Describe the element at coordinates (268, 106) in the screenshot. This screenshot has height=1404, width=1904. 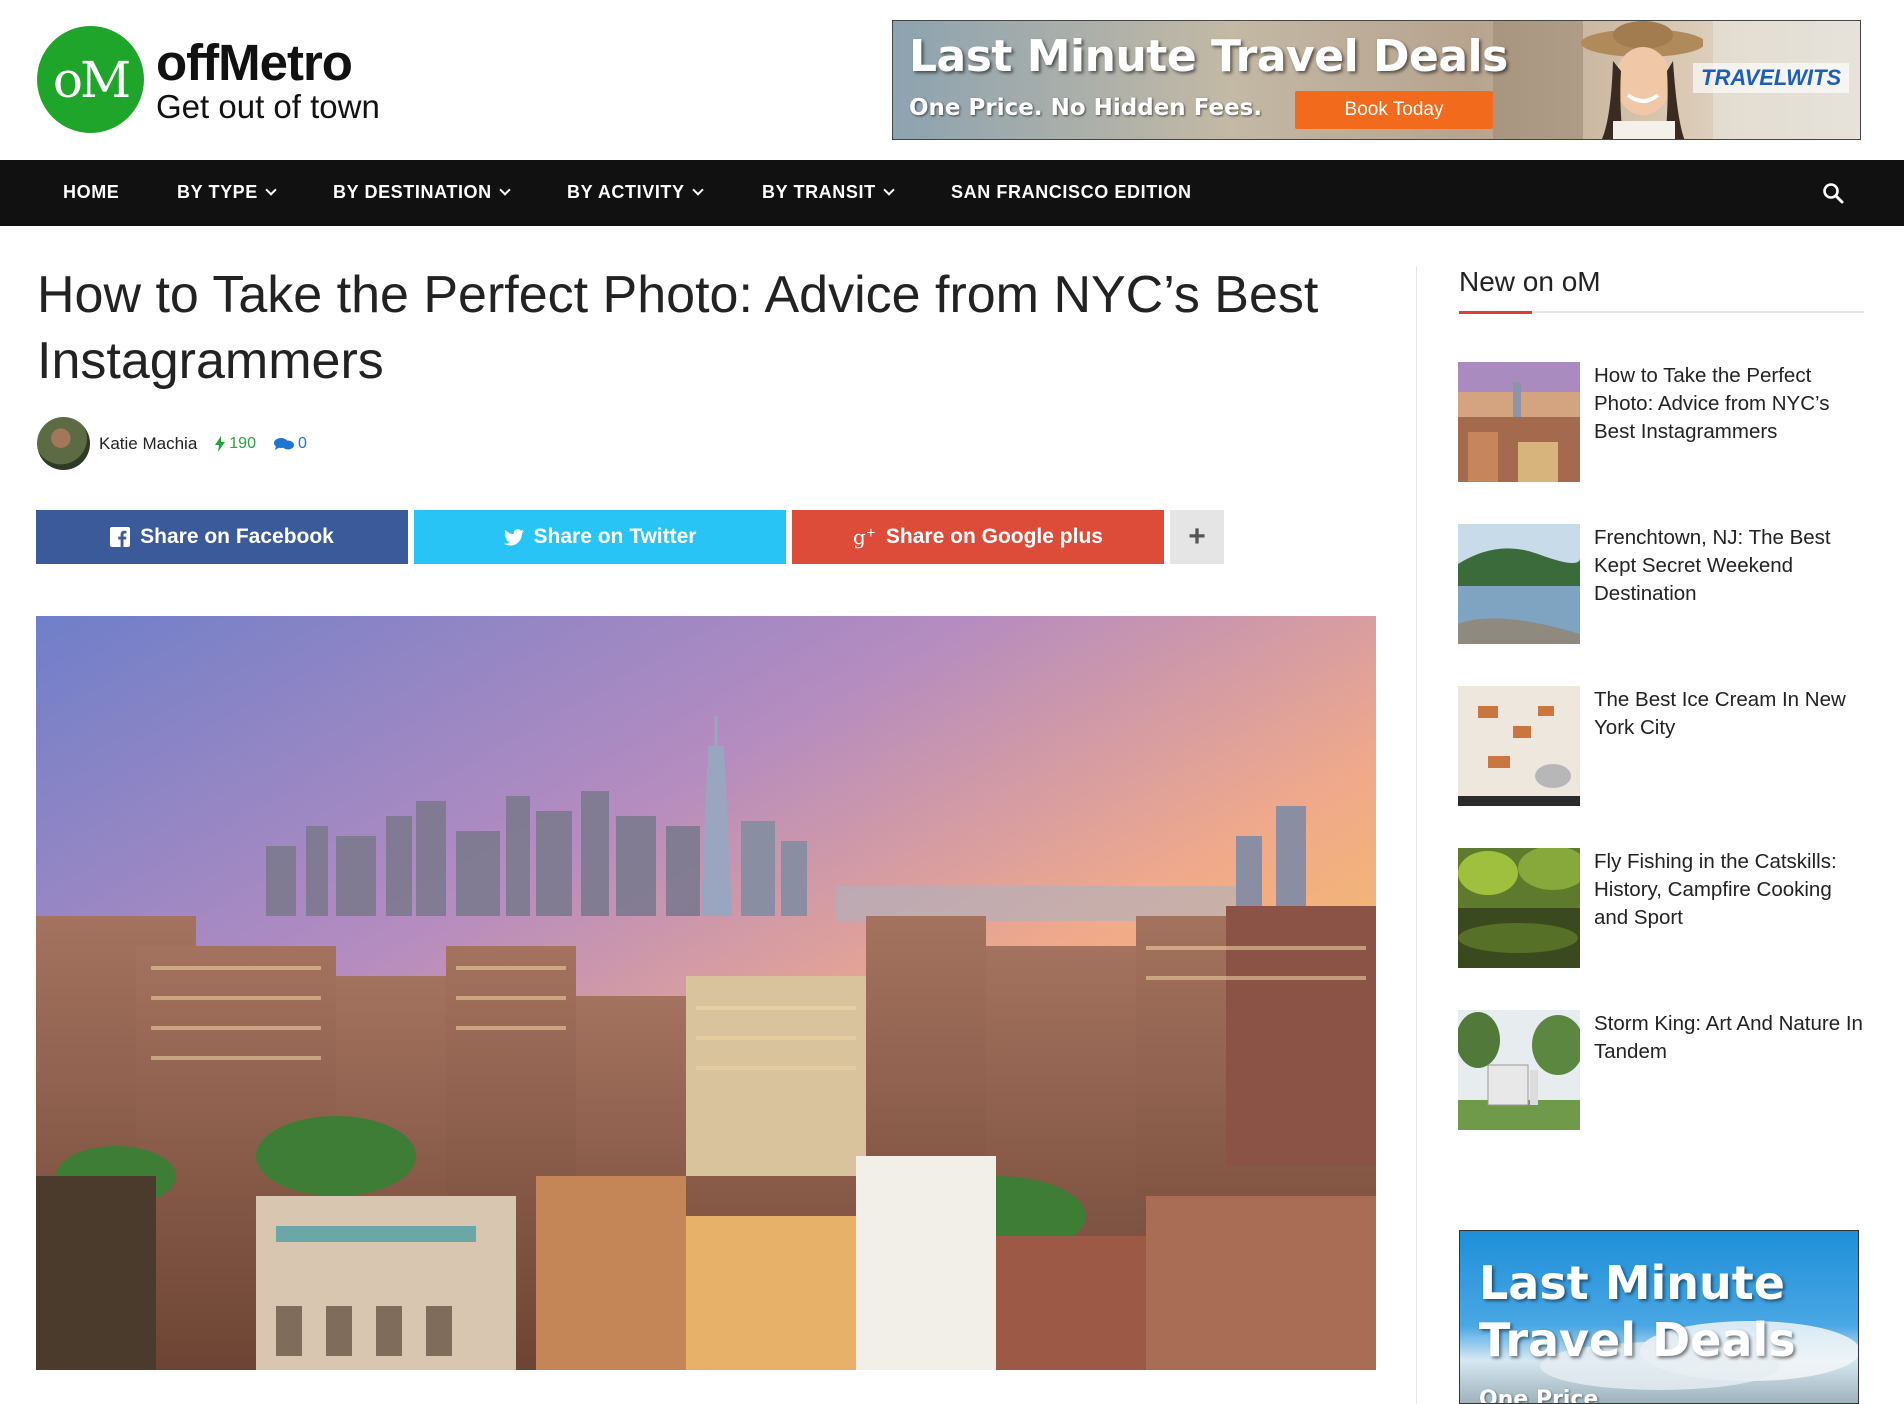
I see `logo-tagline: Get out of town` at that location.